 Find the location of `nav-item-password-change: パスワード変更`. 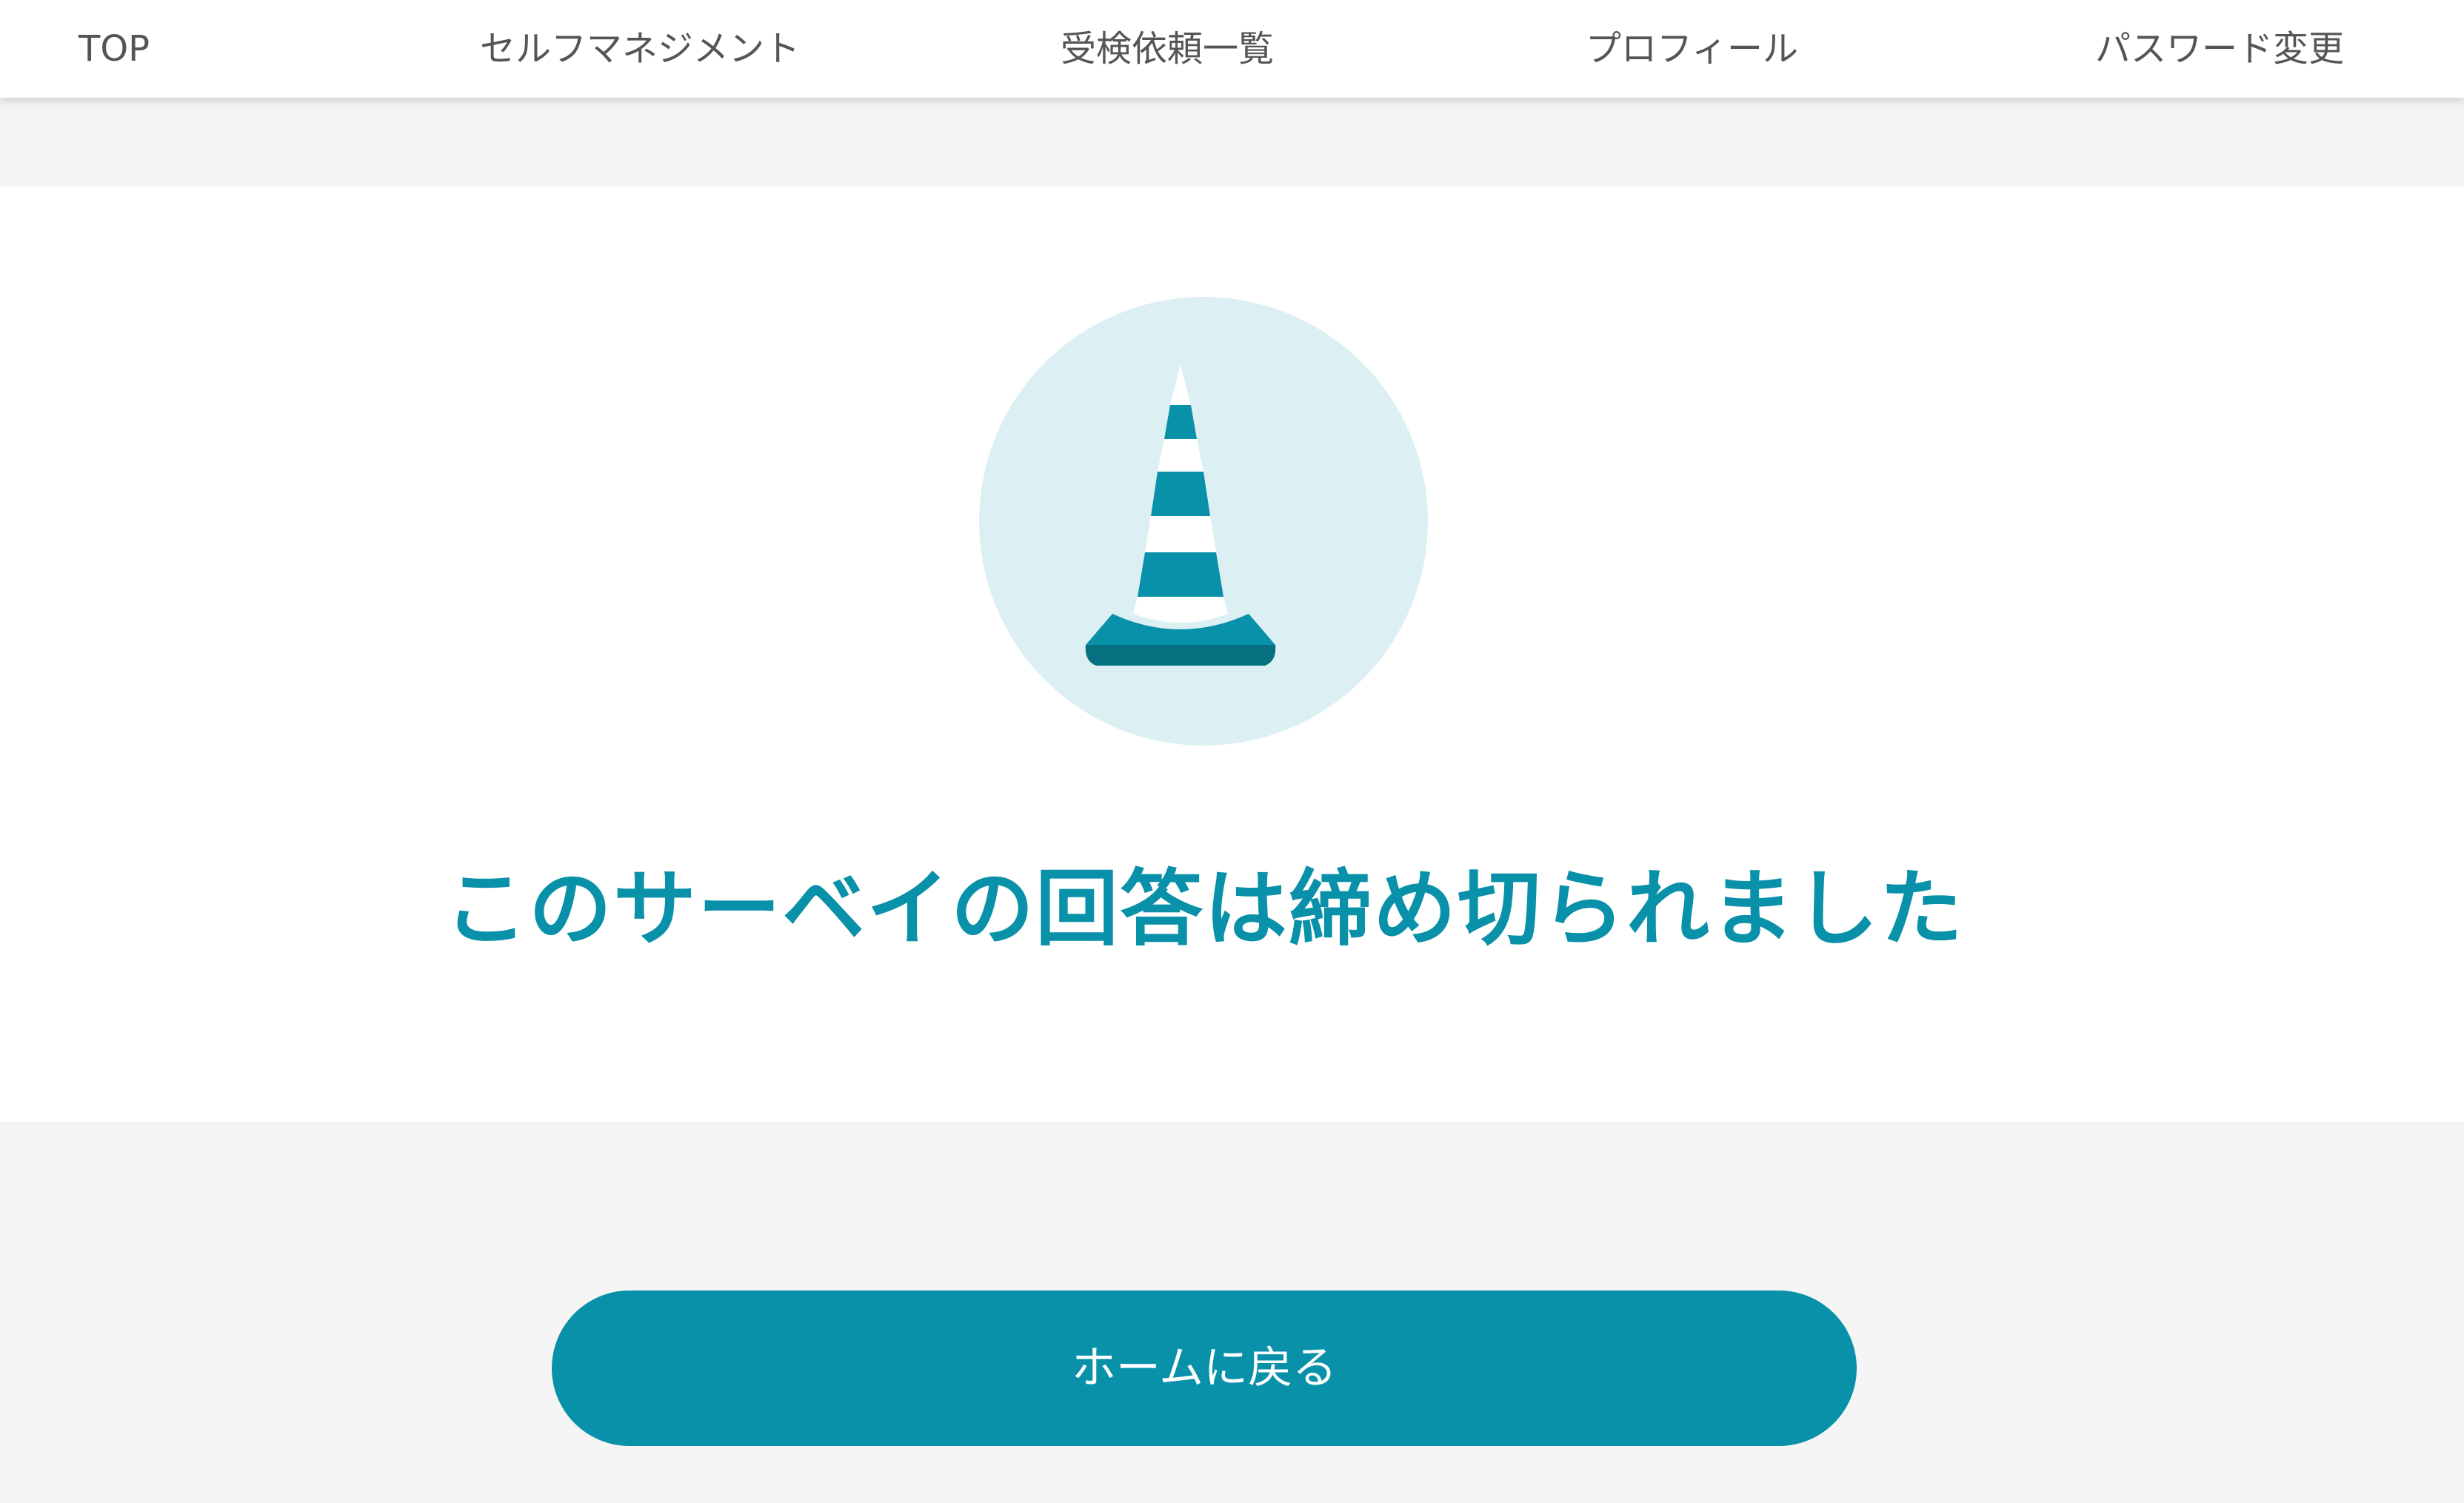

nav-item-password-change: パスワード変更 is located at coordinates (2220, 49).